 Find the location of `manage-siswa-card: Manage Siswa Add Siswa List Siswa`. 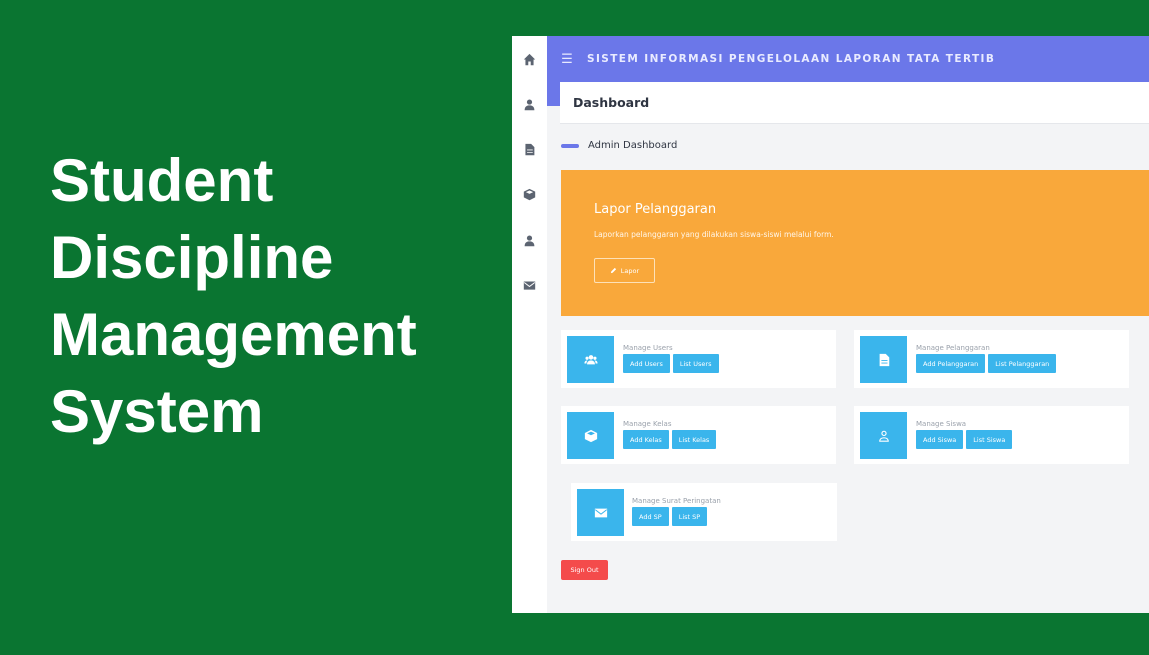

manage-siswa-card: Manage Siswa Add Siswa List Siswa is located at coordinates (991, 435).